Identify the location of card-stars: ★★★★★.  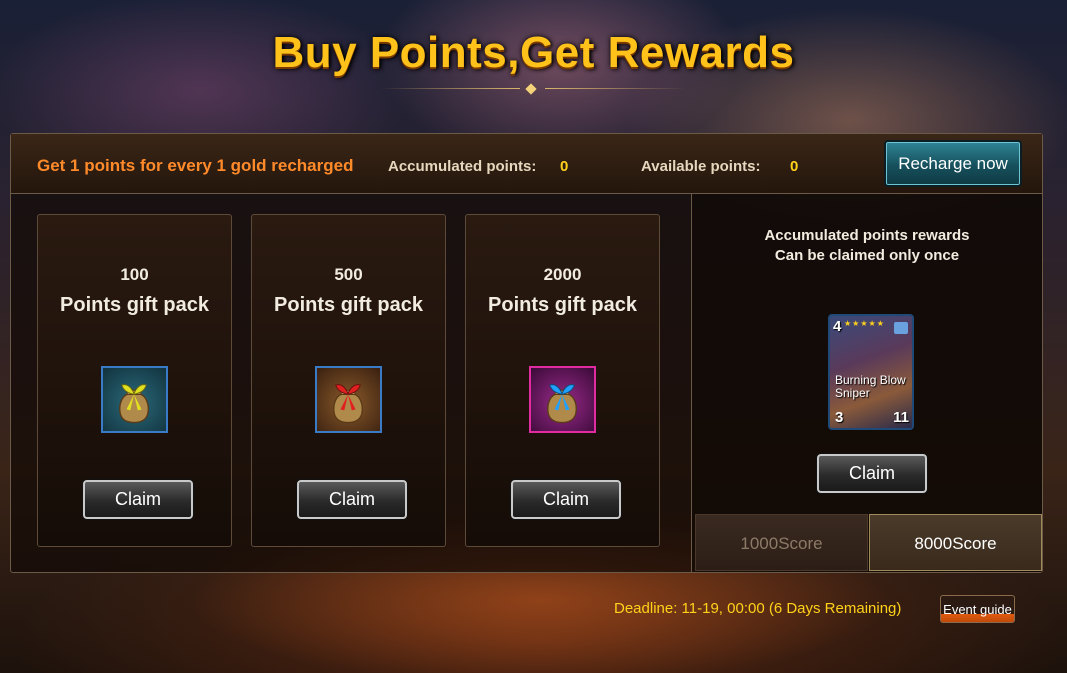
(864, 323).